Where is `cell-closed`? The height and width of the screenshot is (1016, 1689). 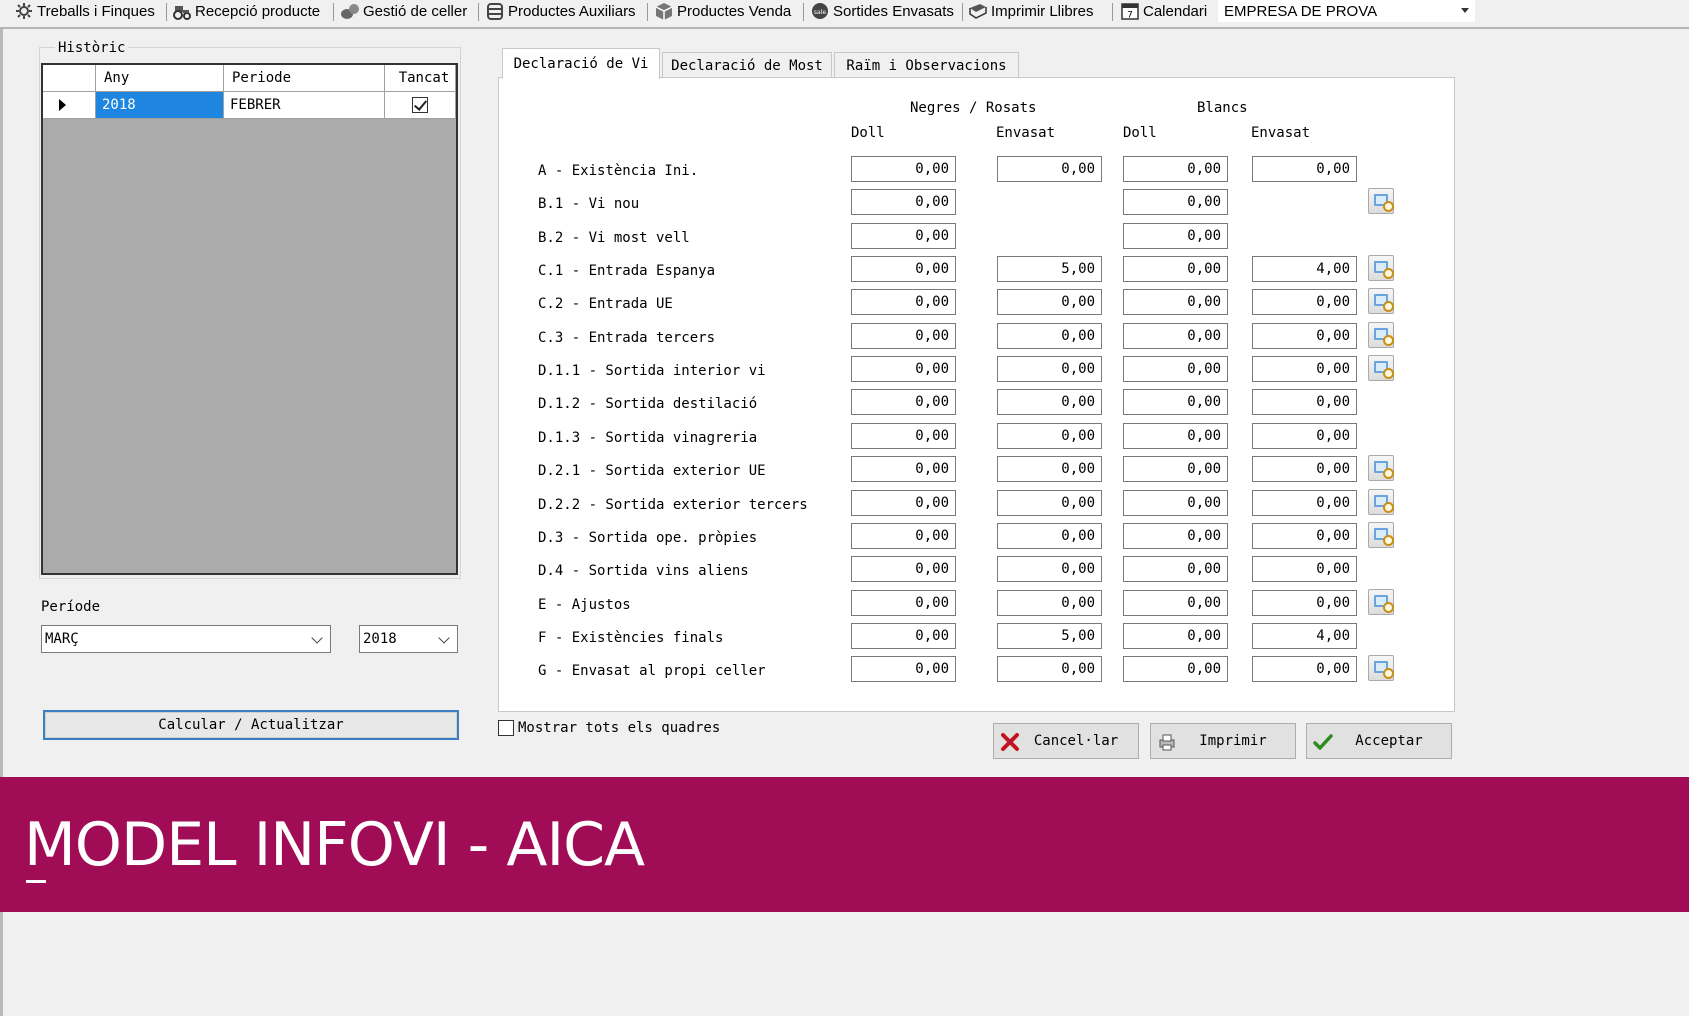 cell-closed is located at coordinates (420, 105).